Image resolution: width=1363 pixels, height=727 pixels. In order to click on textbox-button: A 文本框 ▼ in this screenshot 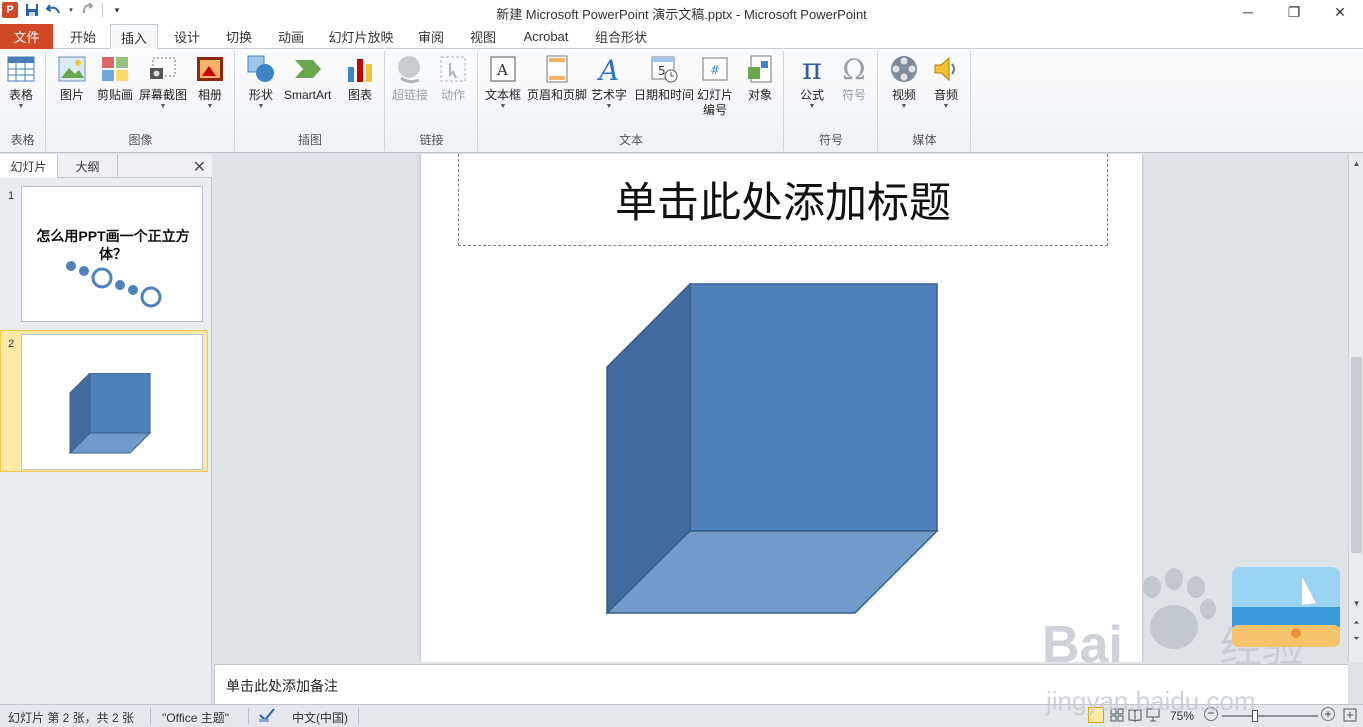, I will do `click(503, 82)`.